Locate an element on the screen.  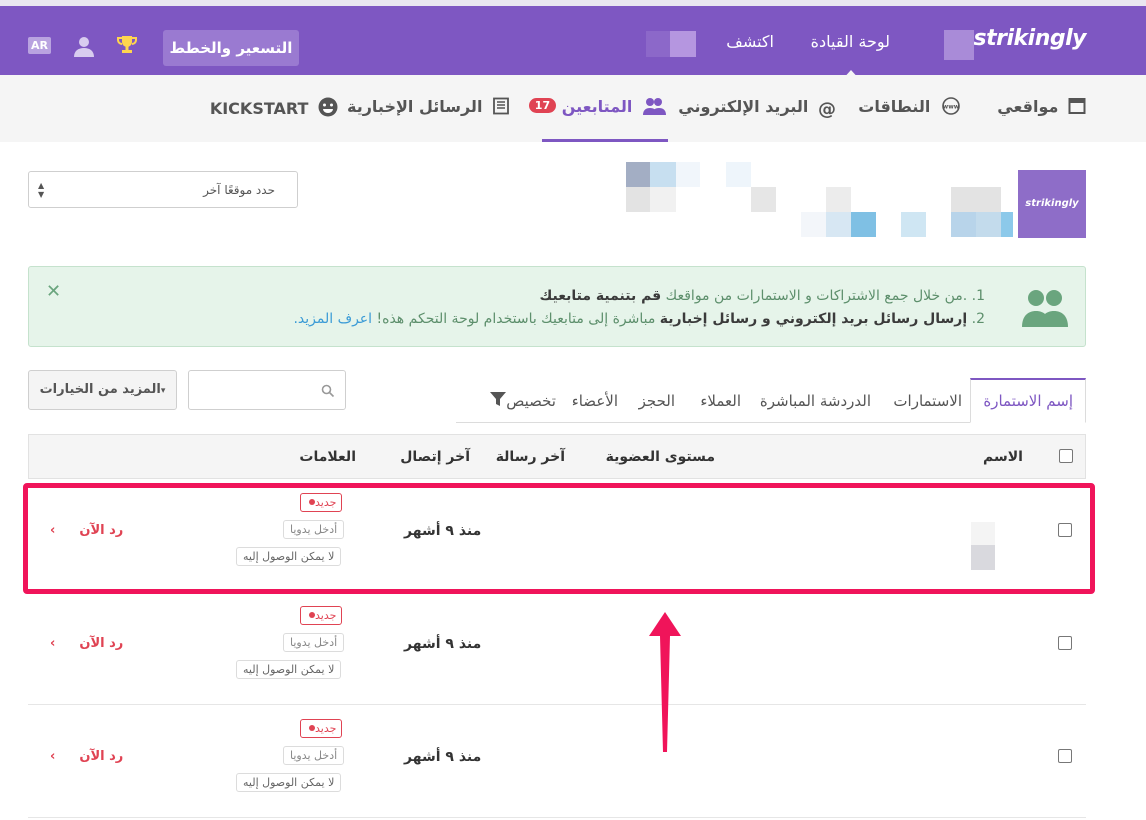
followers-count-badge: 17 is located at coordinates (542, 105).